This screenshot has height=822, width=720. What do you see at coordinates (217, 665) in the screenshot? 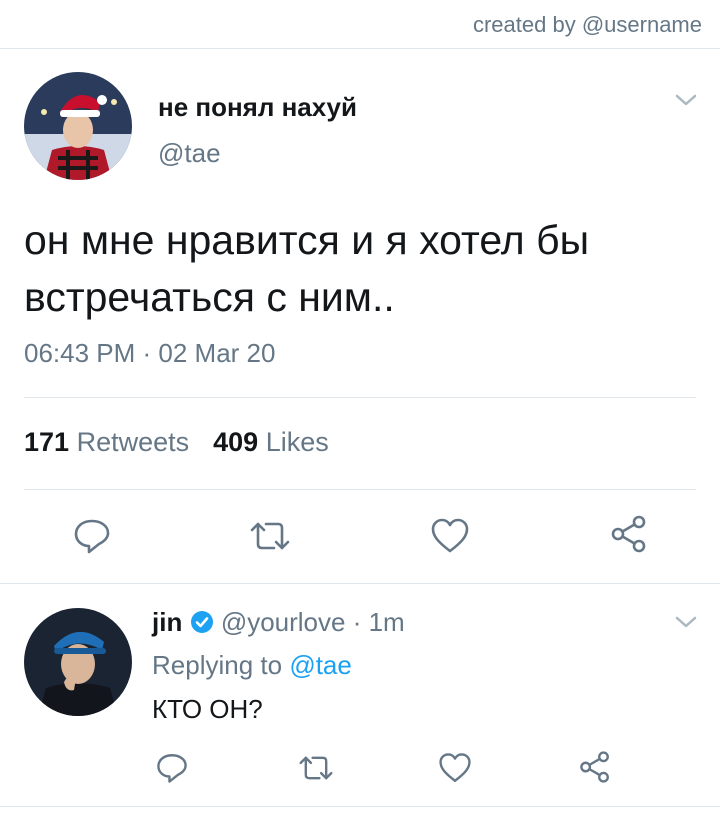
I see `replying-label: Replying to` at bounding box center [217, 665].